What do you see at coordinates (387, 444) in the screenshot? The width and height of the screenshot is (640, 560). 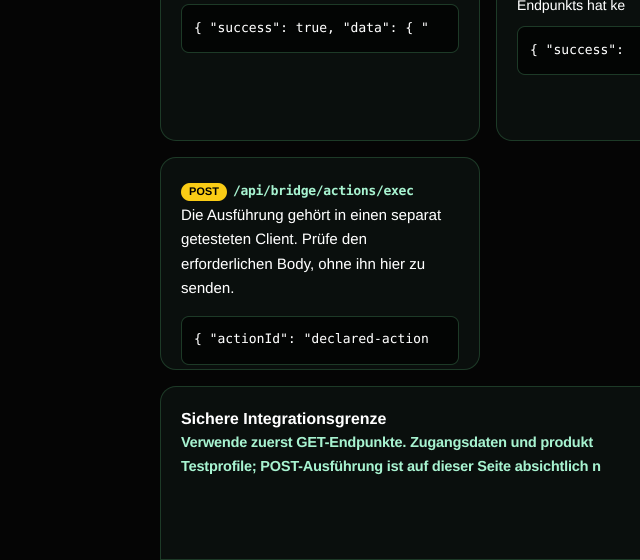 I see `notice-text: Verwende zuerst GET-Endpunkte. Zugangsdaten und produkt` at bounding box center [387, 444].